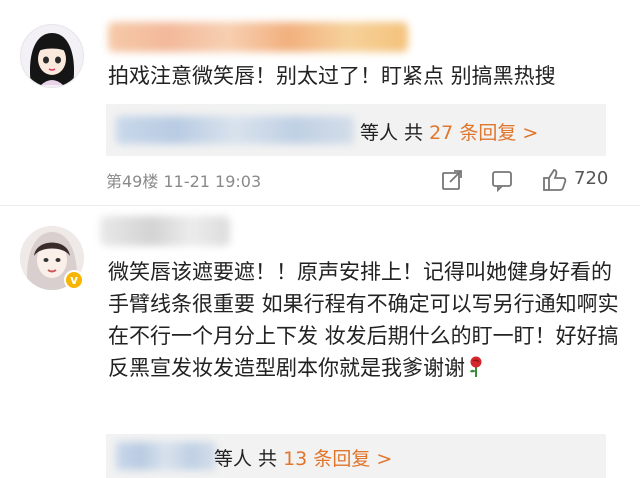 The height and width of the screenshot is (478, 640). Describe the element at coordinates (356, 130) in the screenshot. I see `reply-preview: 等人 共 27 条回复 >` at that location.